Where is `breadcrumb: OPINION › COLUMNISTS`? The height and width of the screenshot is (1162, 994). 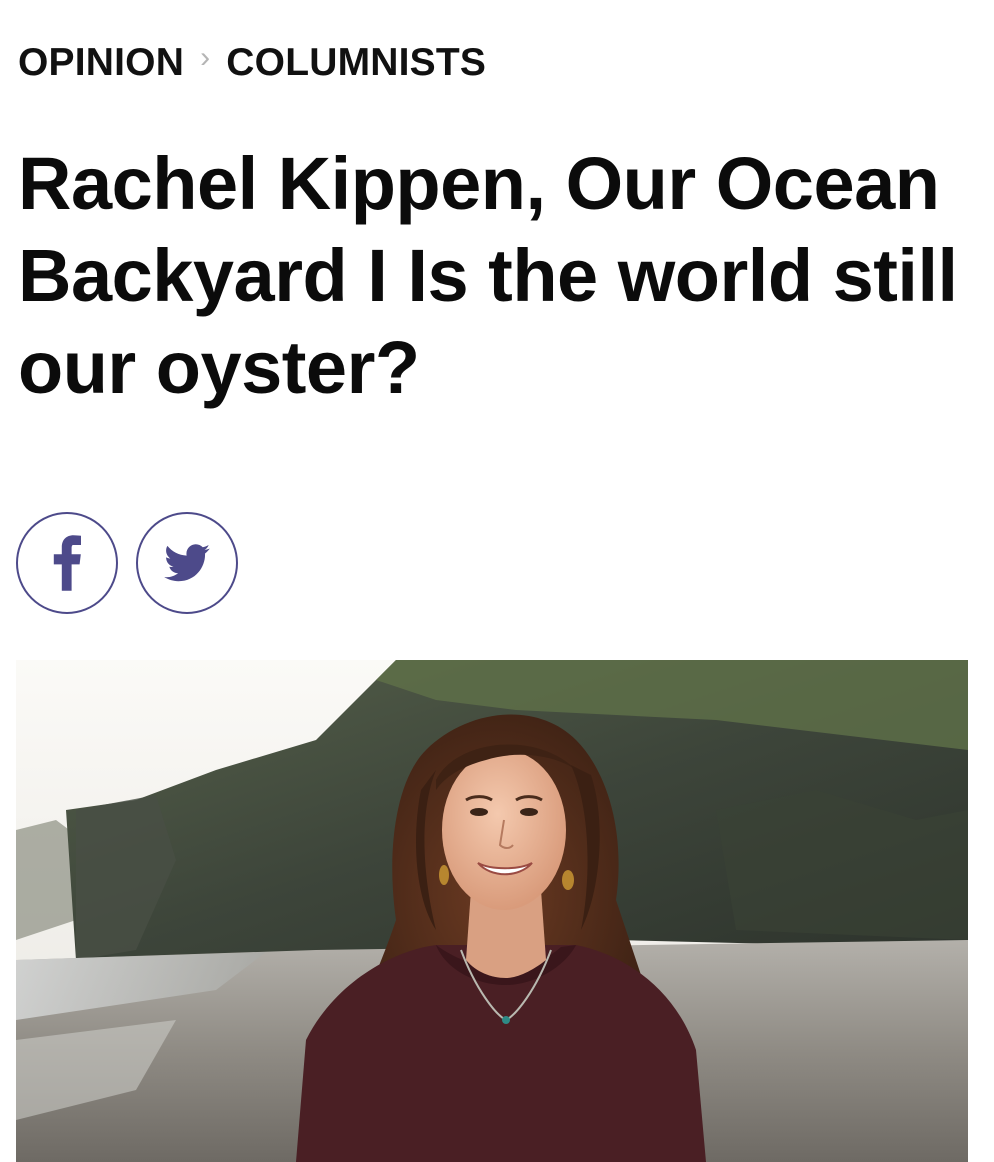
breadcrumb: OPINION › COLUMNISTS is located at coordinates (252, 63).